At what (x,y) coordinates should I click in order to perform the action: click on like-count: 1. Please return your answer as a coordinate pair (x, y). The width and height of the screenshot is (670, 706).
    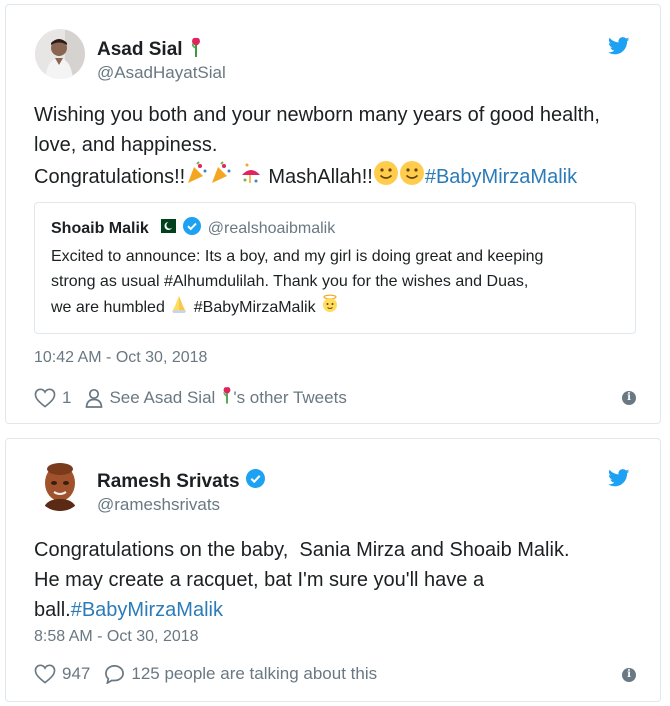
    Looking at the image, I should click on (67, 397).